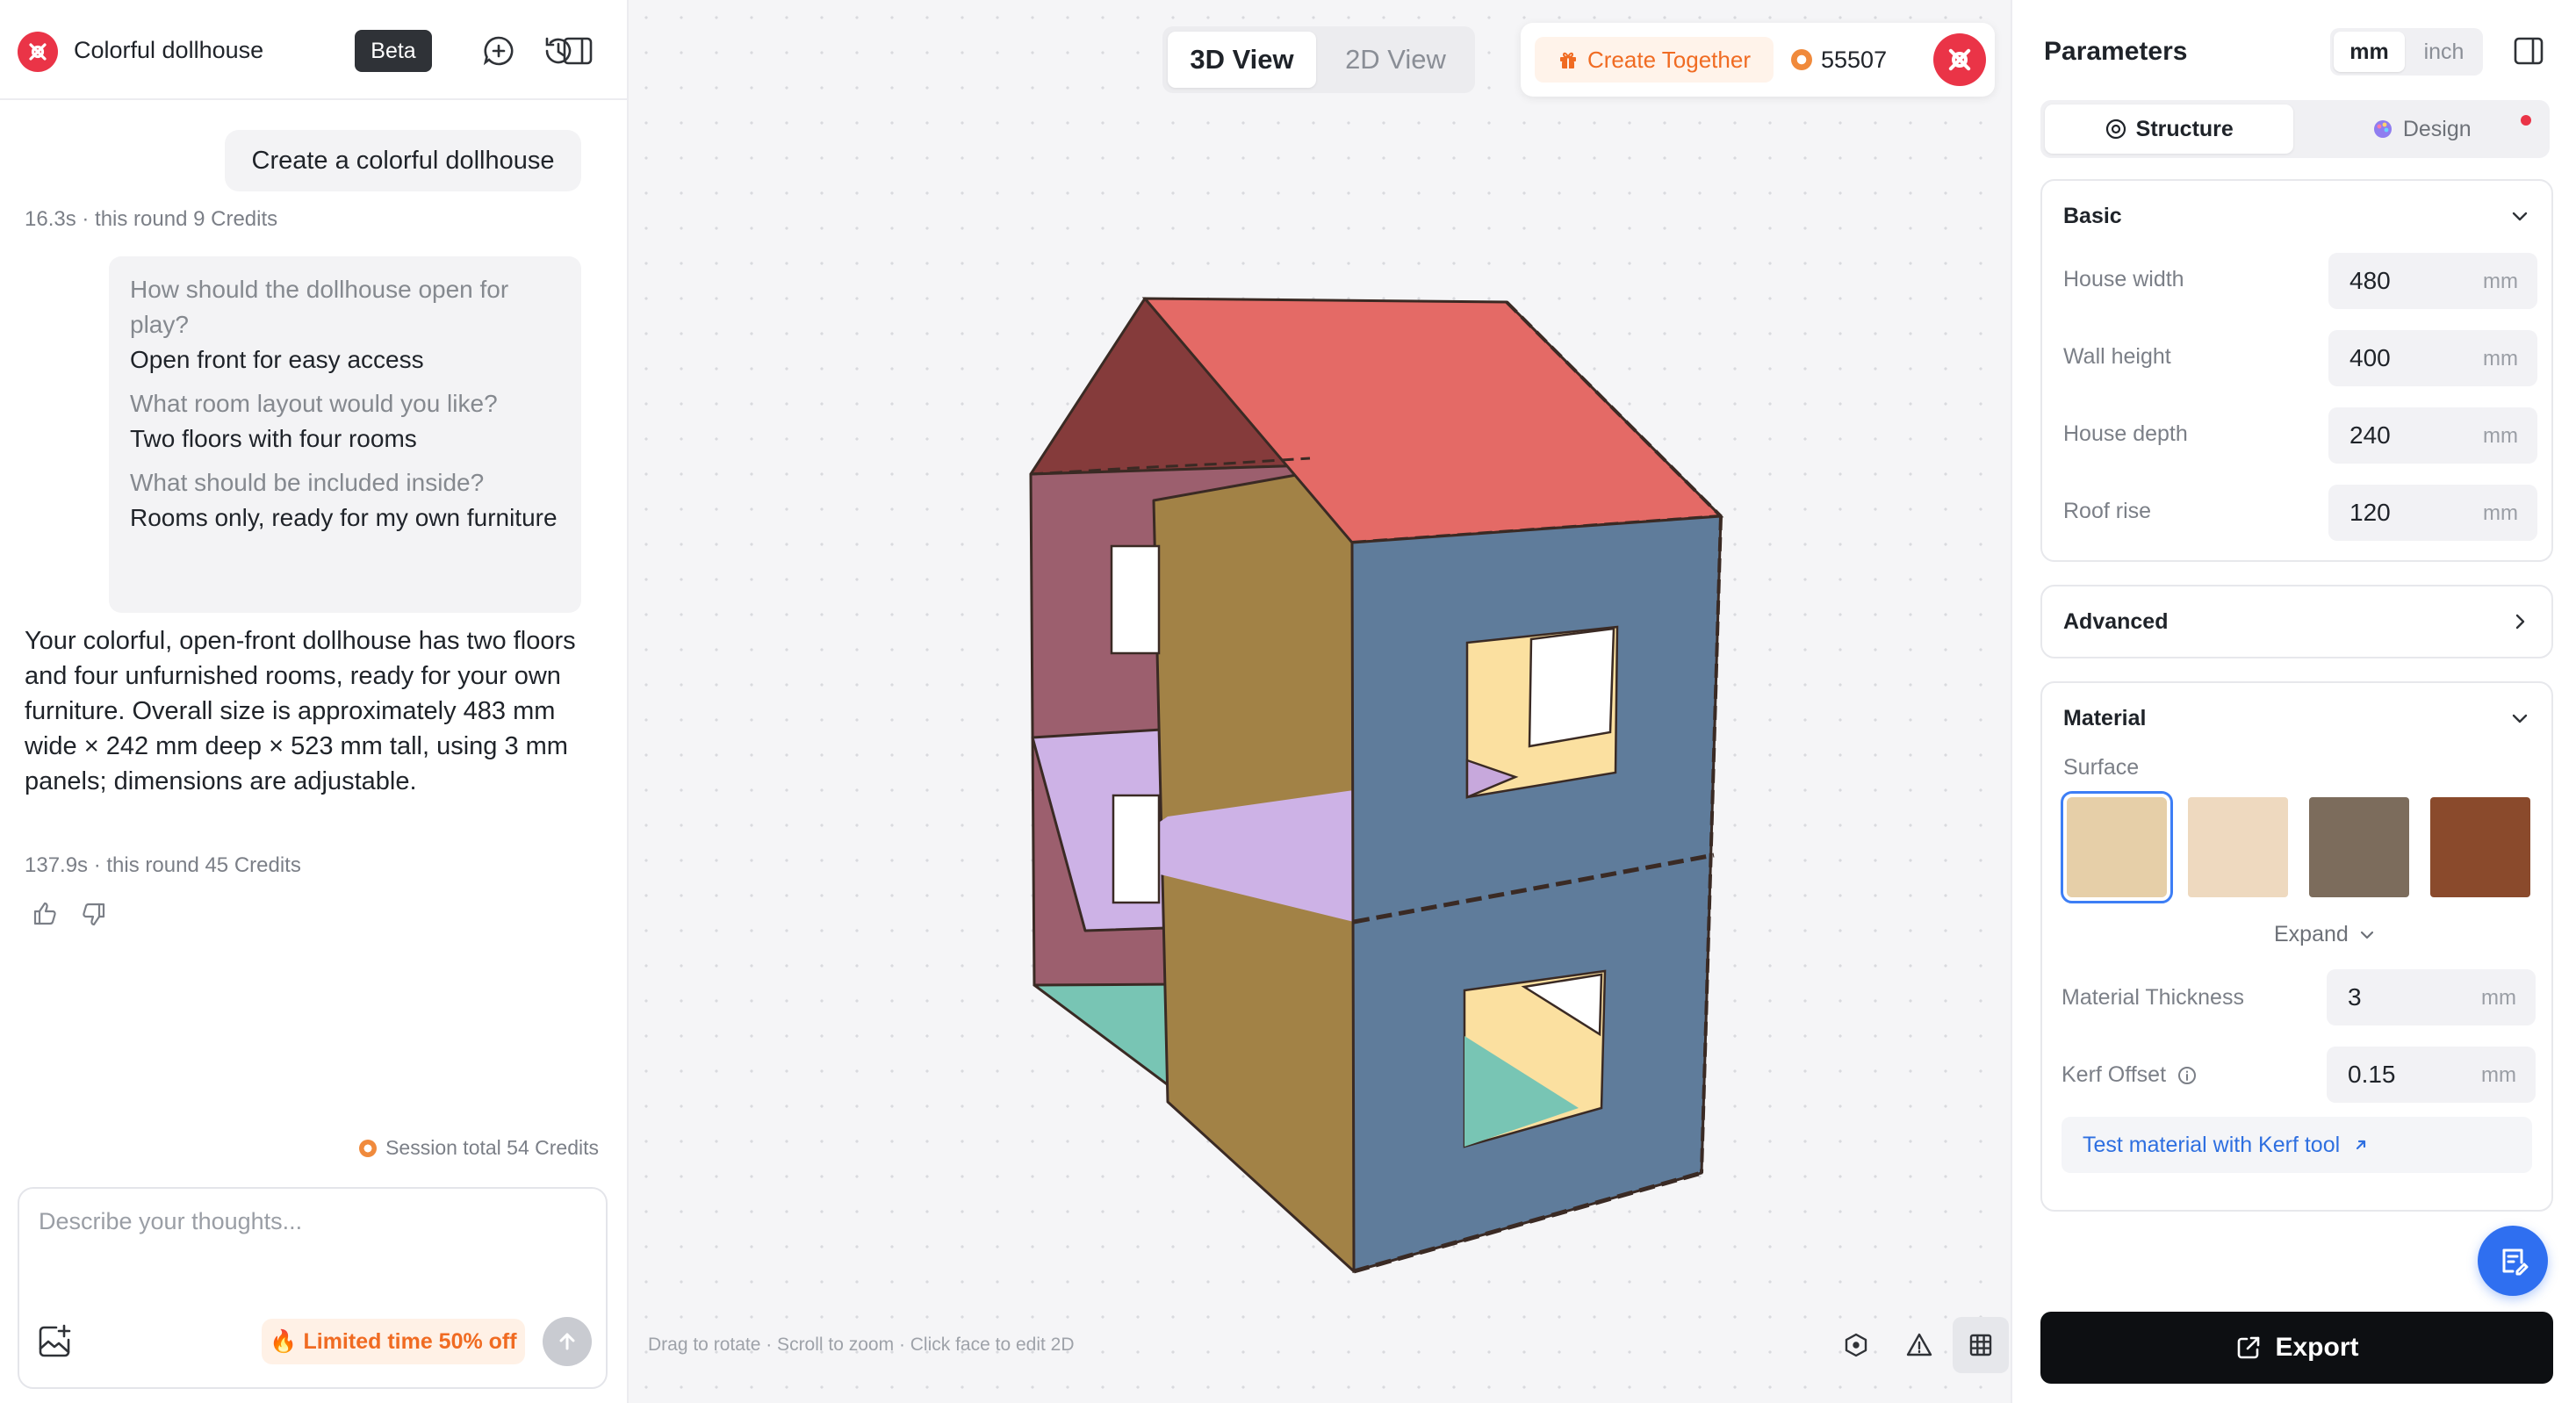 The width and height of the screenshot is (2576, 1403). I want to click on palette-icon, so click(2382, 129).